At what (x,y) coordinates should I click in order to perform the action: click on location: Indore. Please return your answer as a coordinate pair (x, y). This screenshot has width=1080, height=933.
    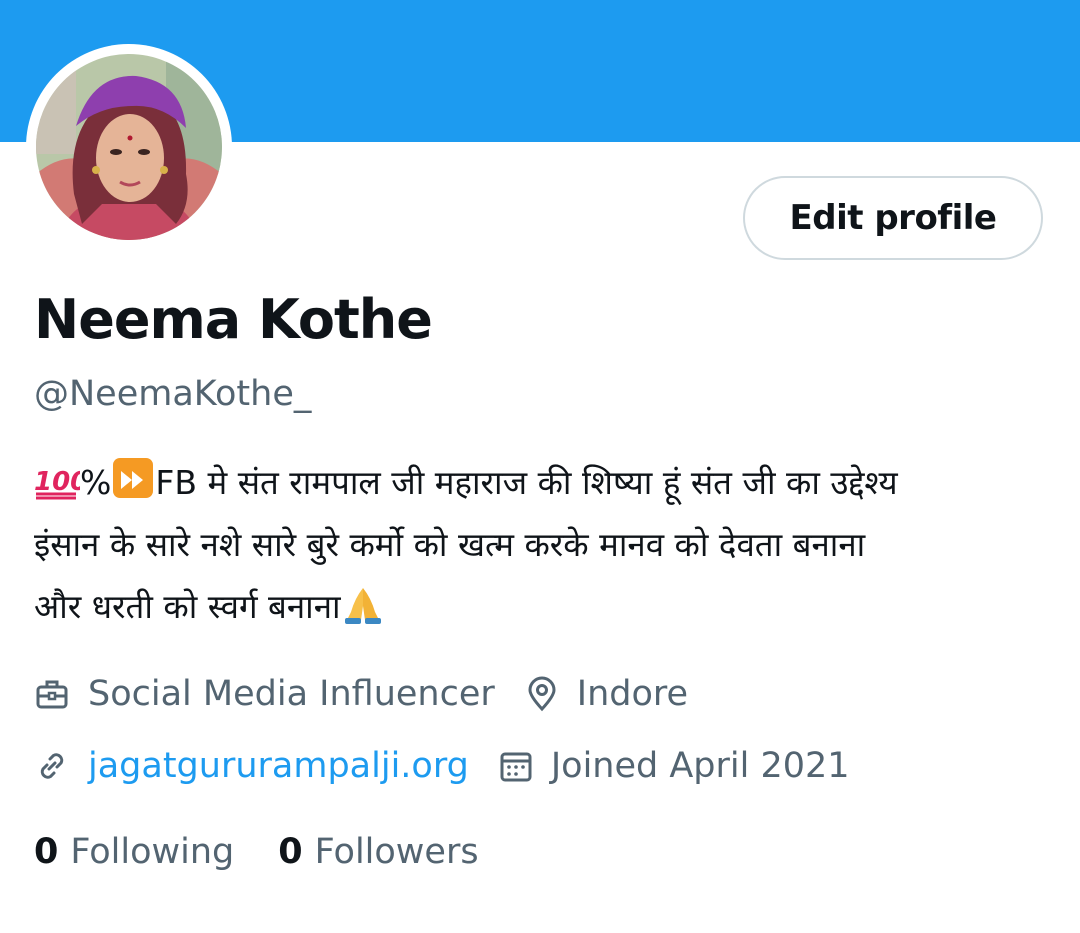
    Looking at the image, I should click on (606, 694).